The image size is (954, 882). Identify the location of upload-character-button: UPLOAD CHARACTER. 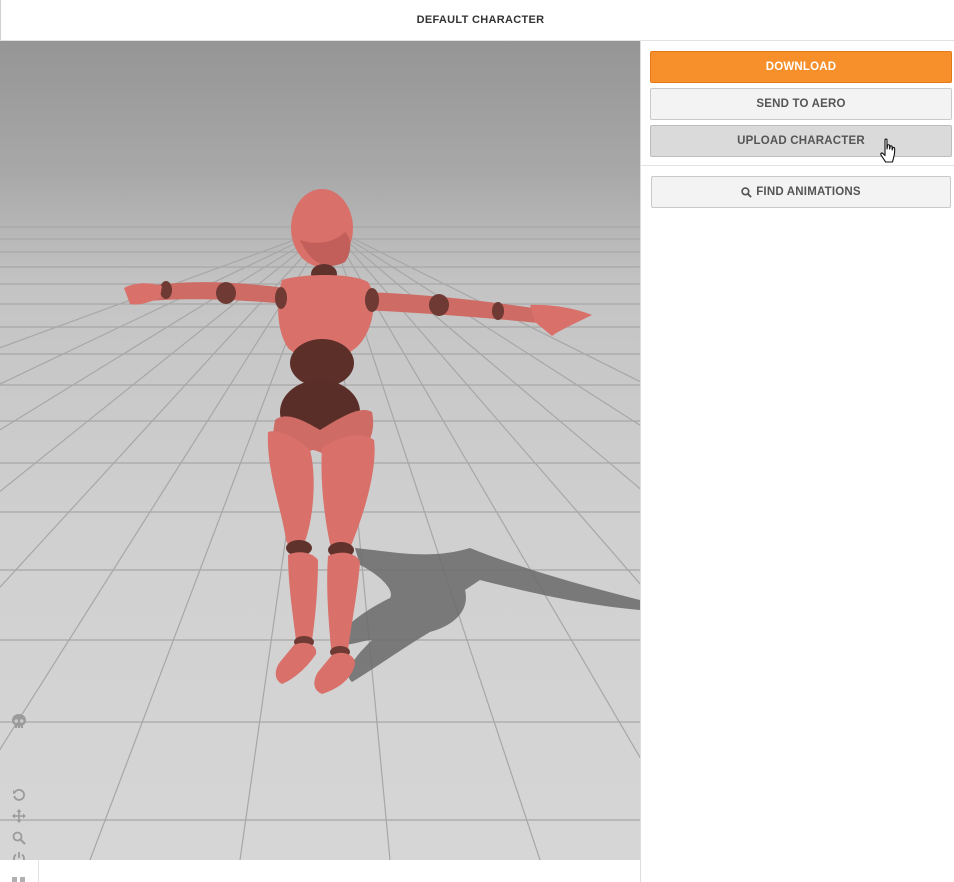
(801, 141).